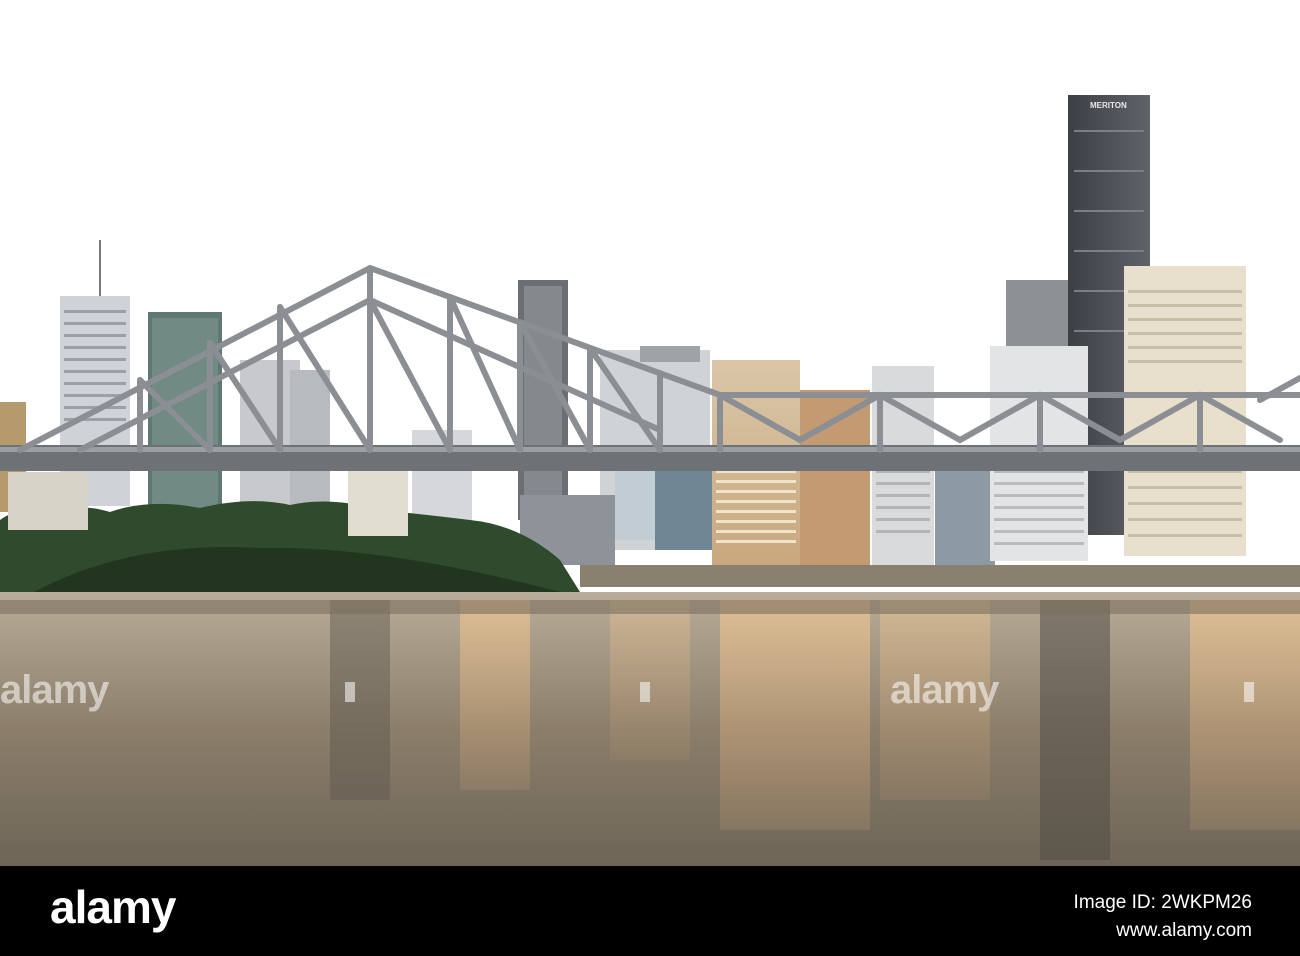 The height and width of the screenshot is (956, 1300). What do you see at coordinates (1108, 105) in the screenshot?
I see `tower-sign: MERITON` at bounding box center [1108, 105].